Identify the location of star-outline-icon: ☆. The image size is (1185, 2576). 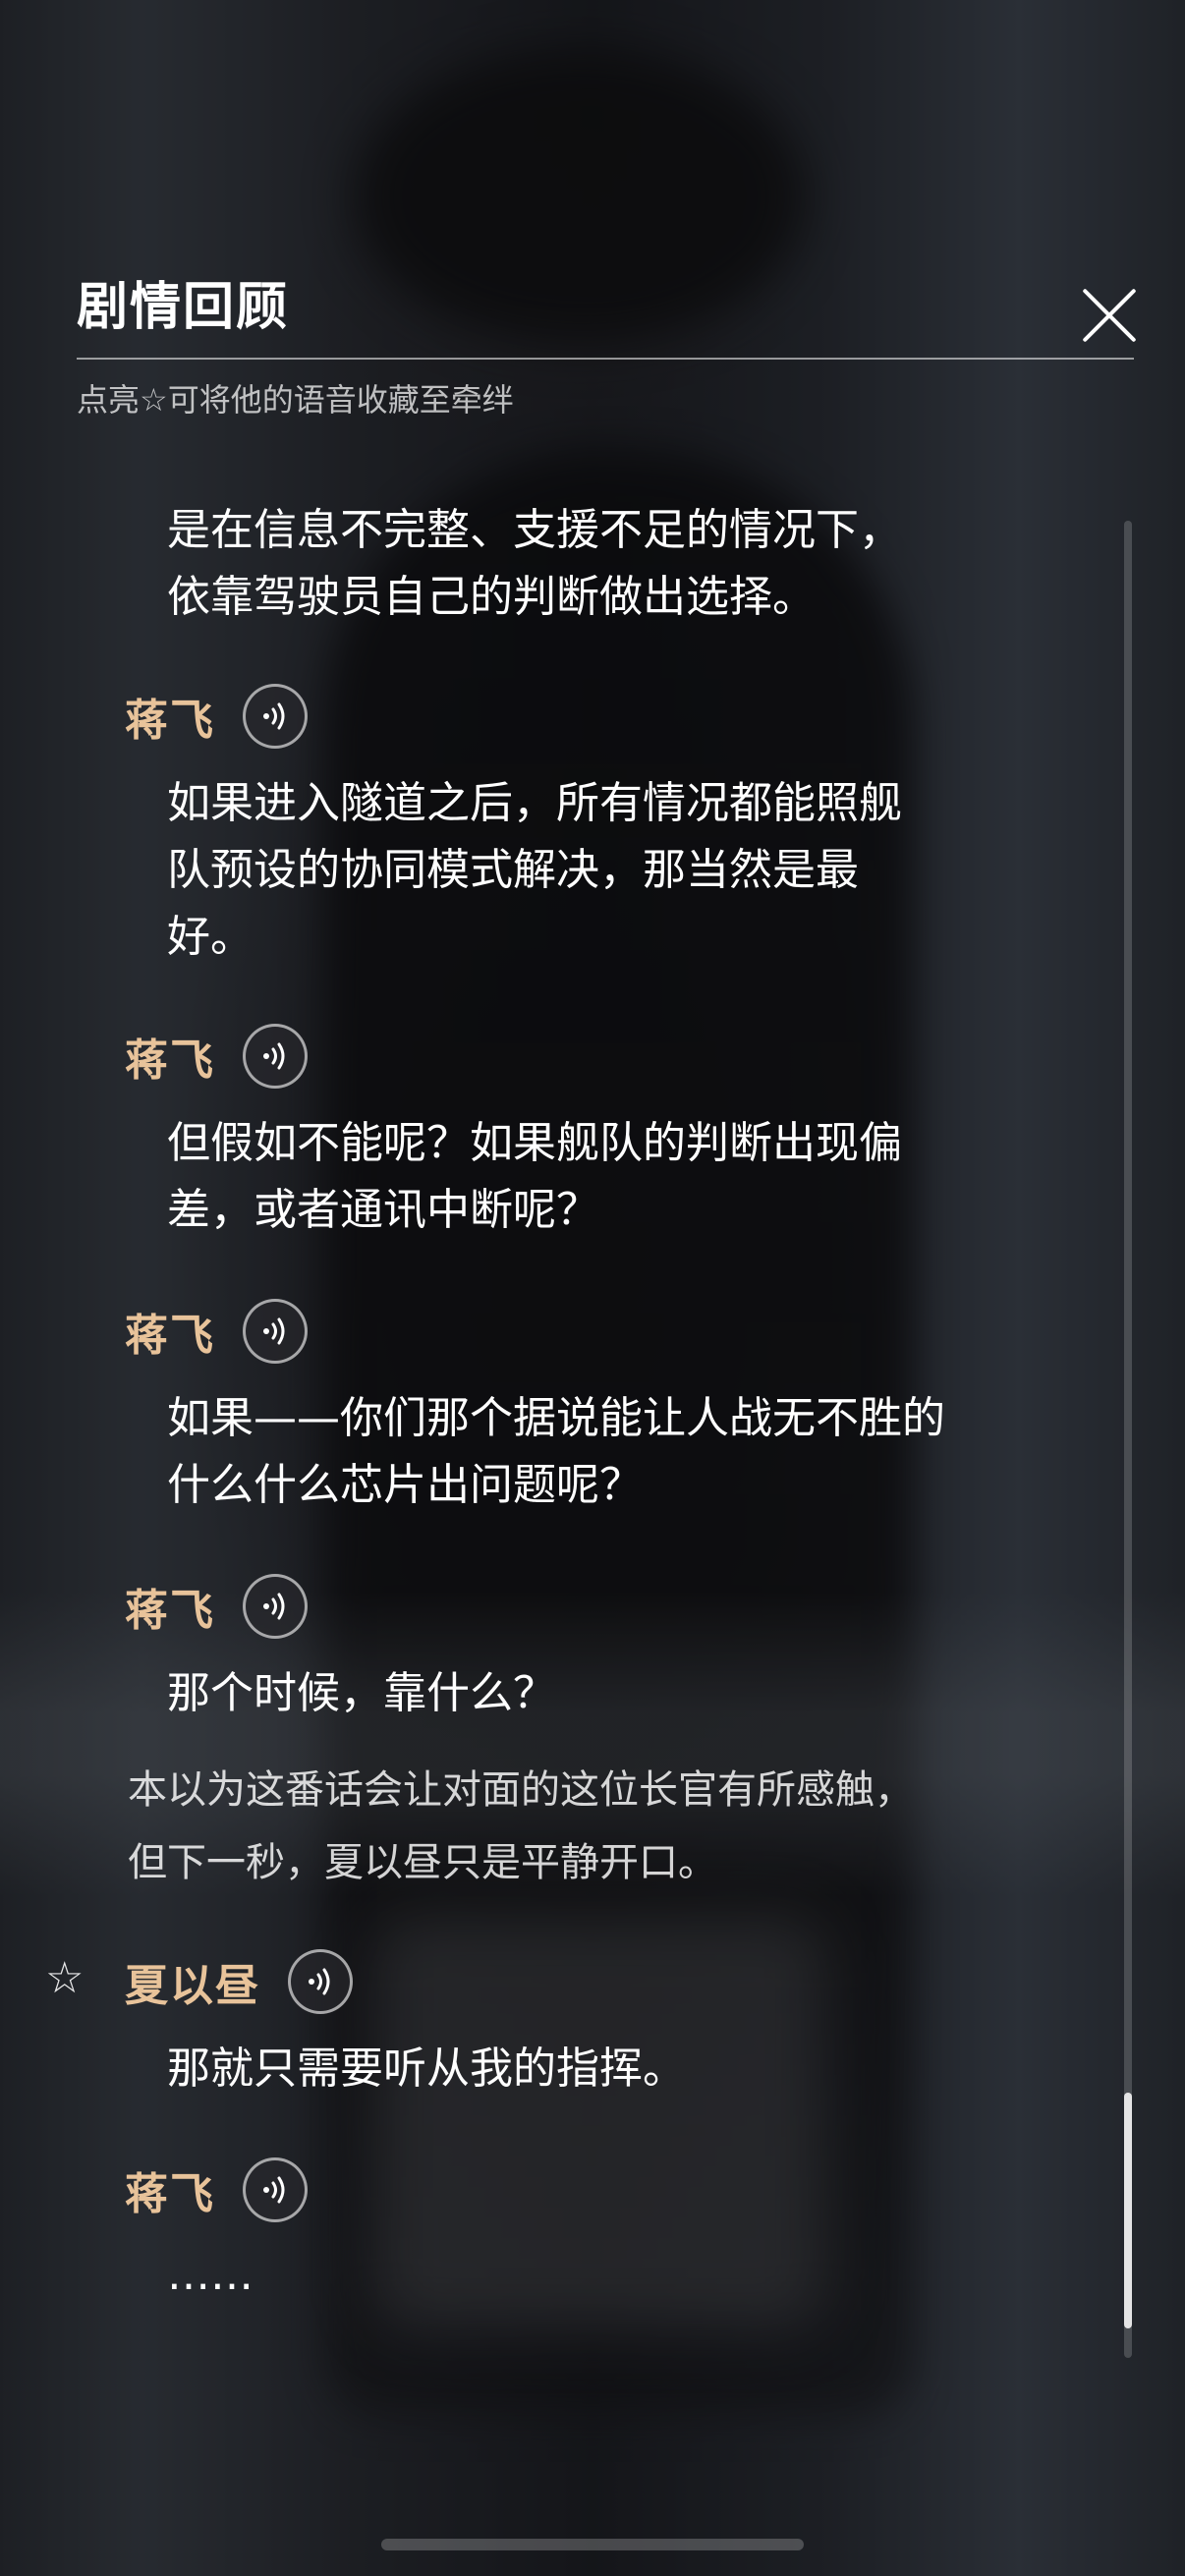
(65, 1978).